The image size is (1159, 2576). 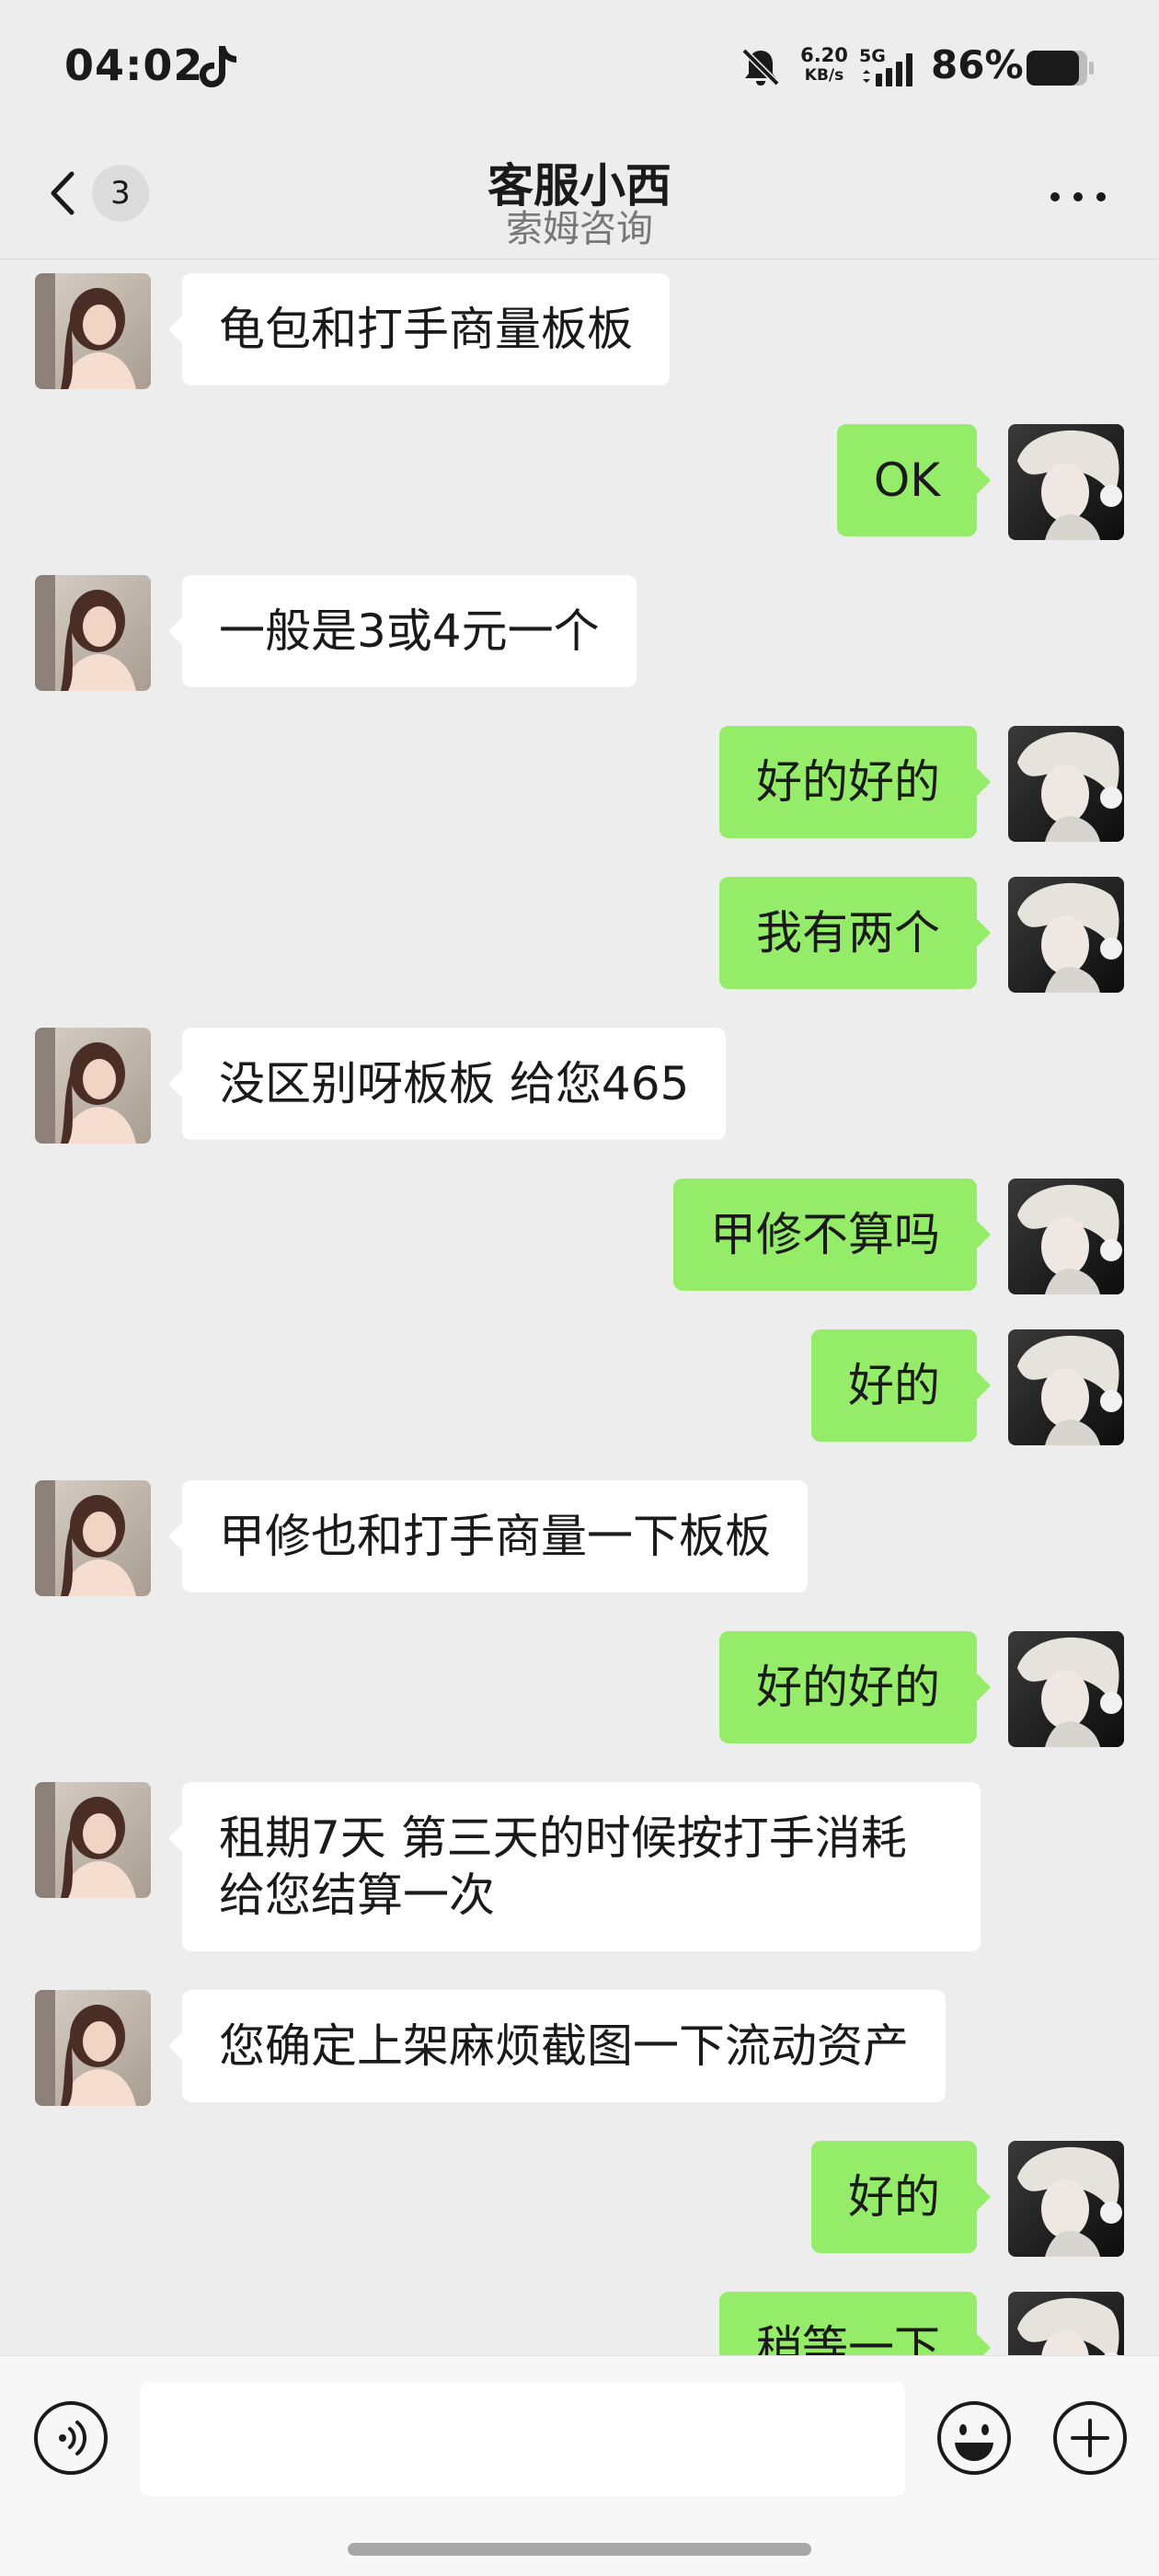 I want to click on tiktok-icon, so click(x=218, y=66).